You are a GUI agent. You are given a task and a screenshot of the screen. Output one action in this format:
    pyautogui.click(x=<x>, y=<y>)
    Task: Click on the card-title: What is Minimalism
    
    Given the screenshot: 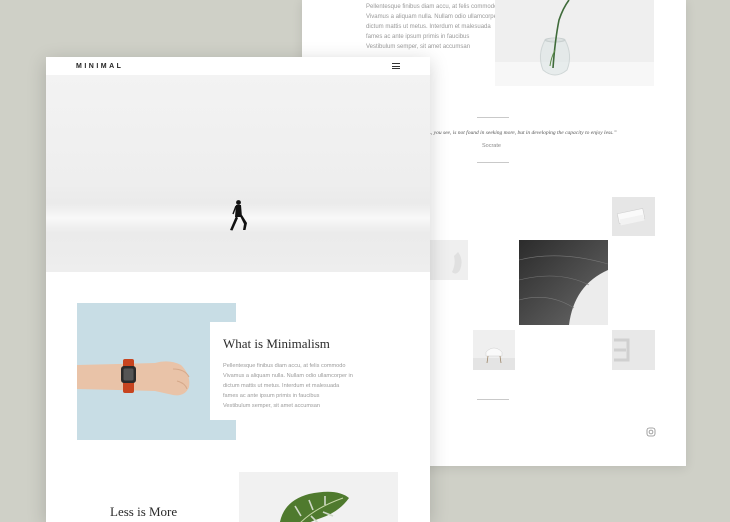 What is the action you would take?
    pyautogui.click(x=276, y=343)
    